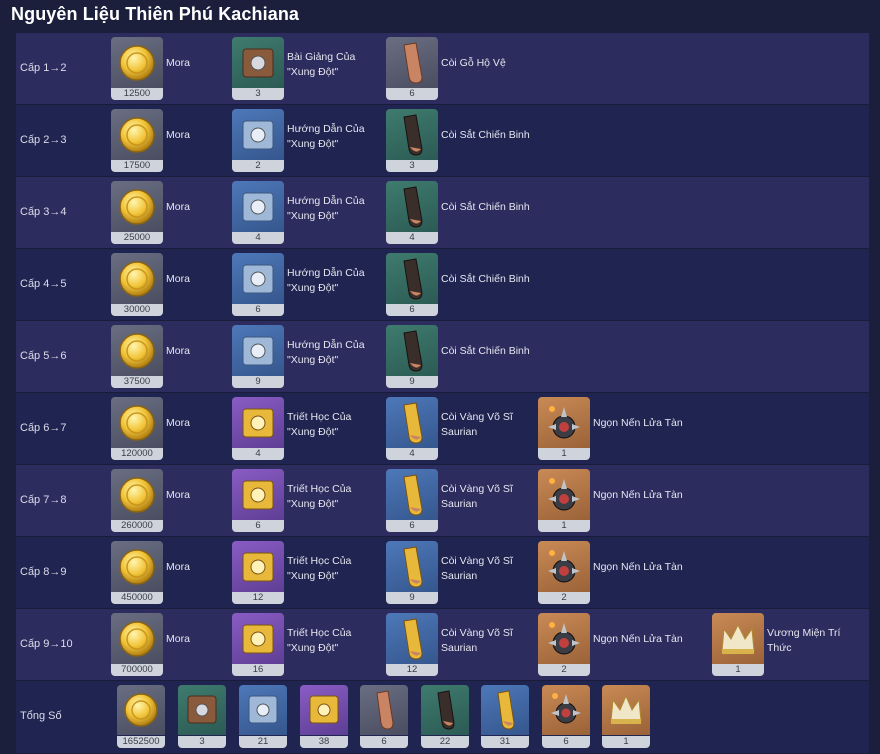 The height and width of the screenshot is (754, 880). Describe the element at coordinates (137, 238) in the screenshot. I see `item-count: 25000` at that location.